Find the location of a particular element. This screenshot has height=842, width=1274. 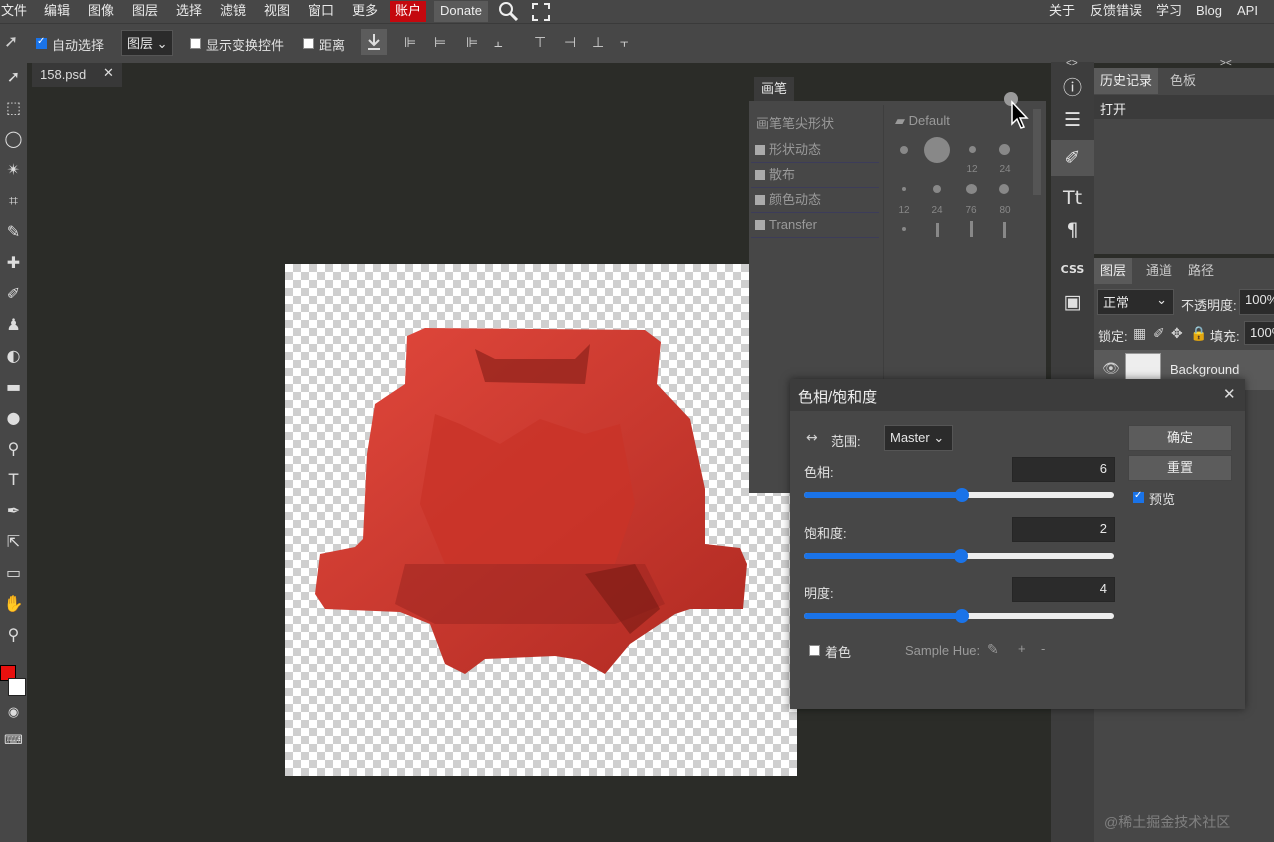

menu-blog: Blog is located at coordinates (1209, 11).